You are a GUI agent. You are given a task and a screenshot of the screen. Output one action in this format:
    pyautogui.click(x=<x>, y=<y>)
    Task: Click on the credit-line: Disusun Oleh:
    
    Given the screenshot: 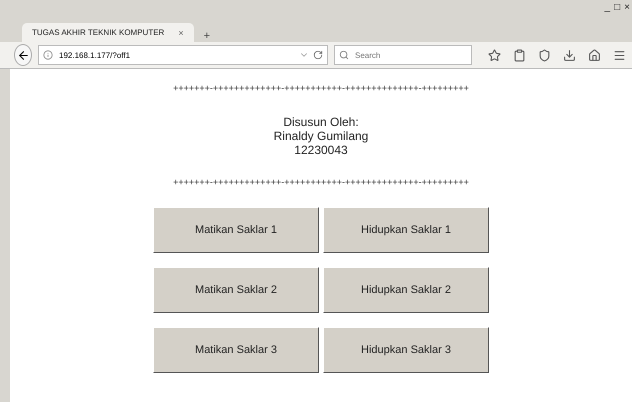 What is the action you would take?
    pyautogui.click(x=321, y=122)
    